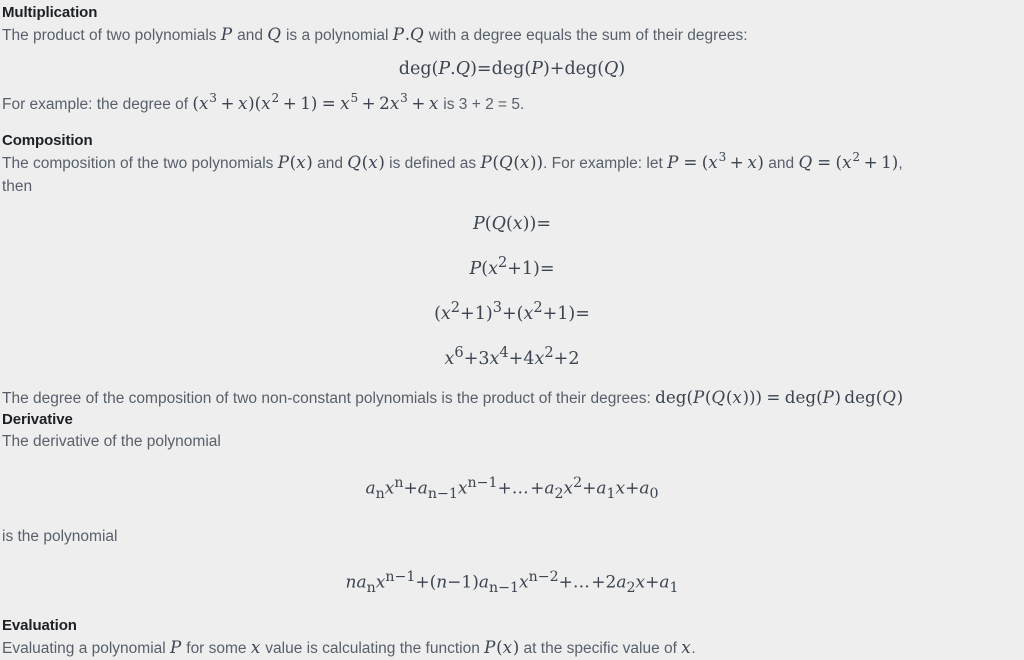 The width and height of the screenshot is (1024, 660). I want to click on text-fragment: is a polynomial, so click(337, 35).